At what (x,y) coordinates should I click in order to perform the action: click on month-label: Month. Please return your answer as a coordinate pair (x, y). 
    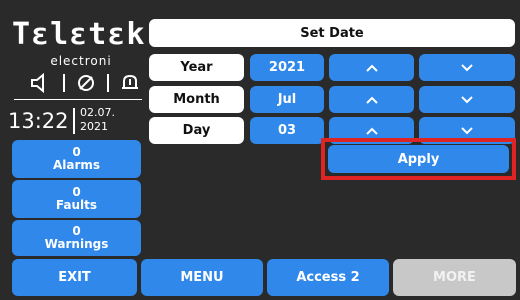
    Looking at the image, I should click on (196, 99).